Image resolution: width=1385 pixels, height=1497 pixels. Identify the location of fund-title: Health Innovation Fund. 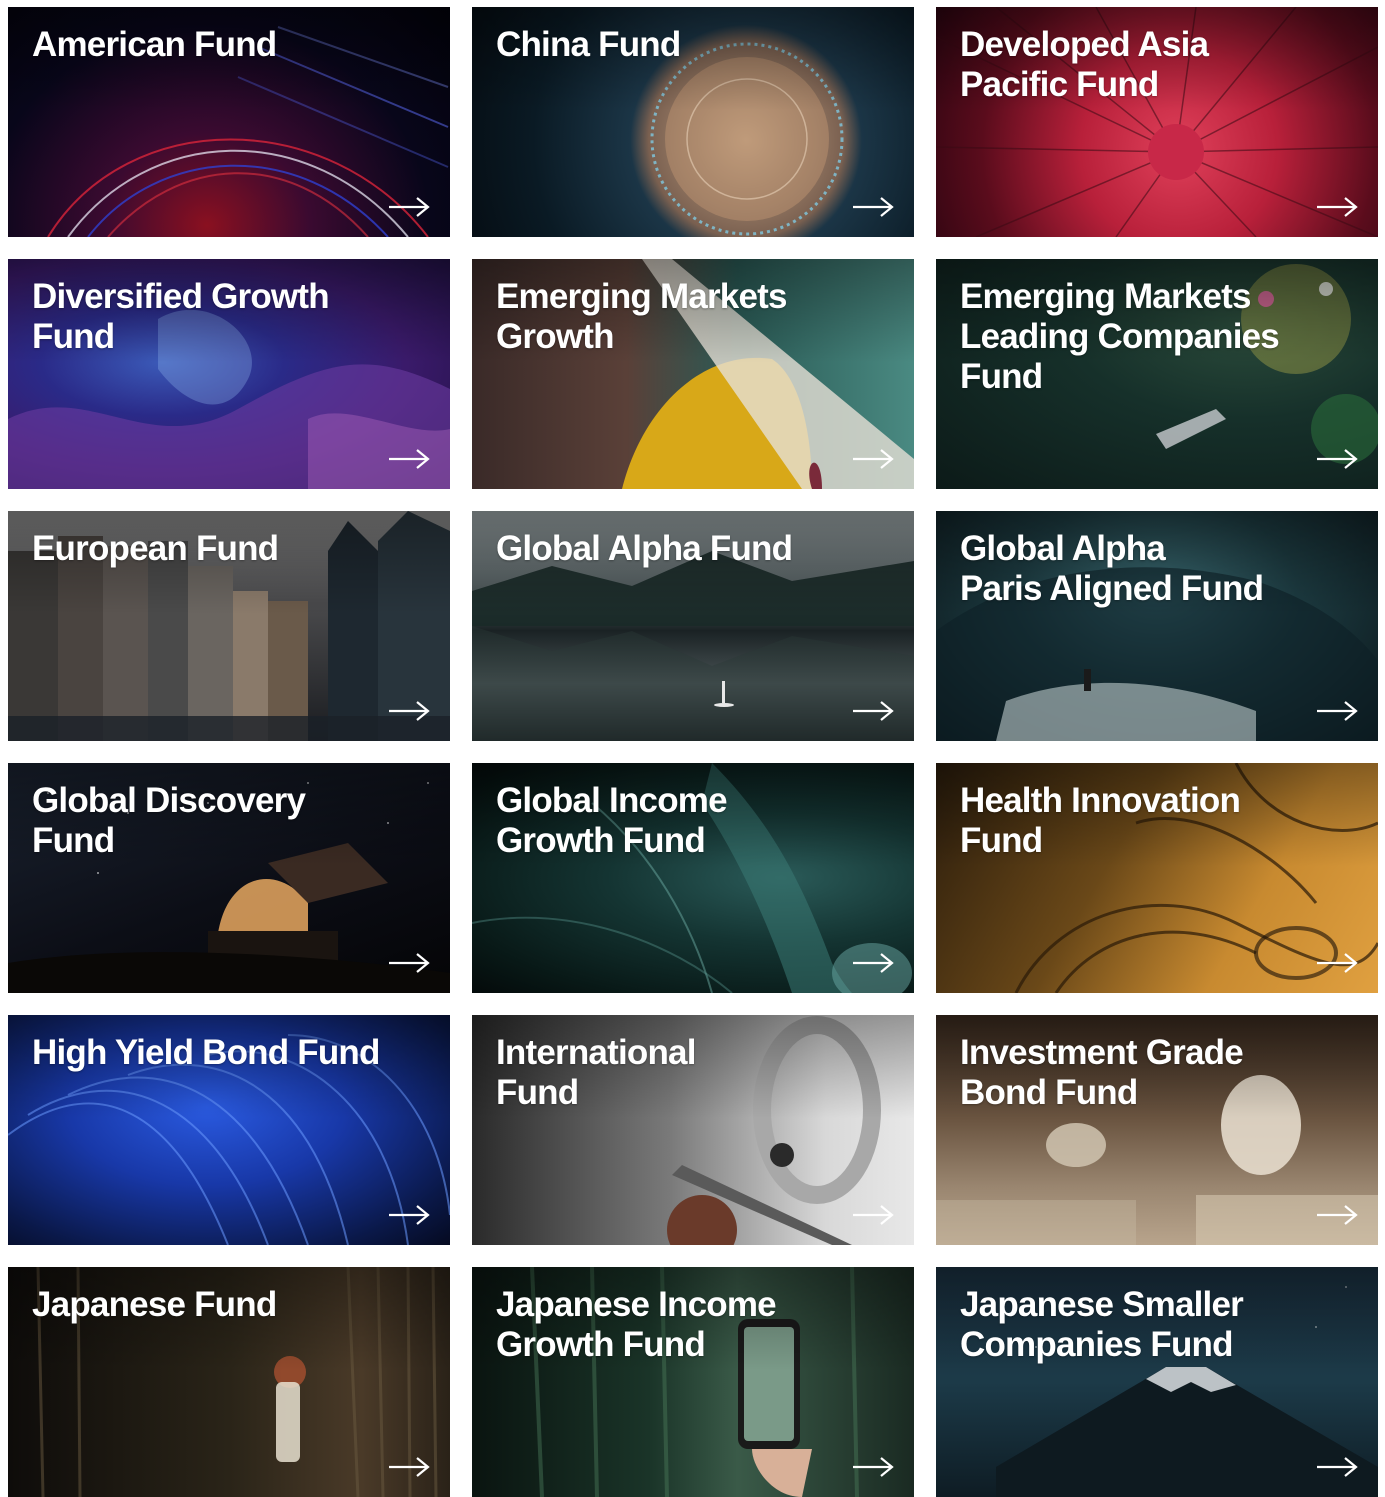
(1100, 820).